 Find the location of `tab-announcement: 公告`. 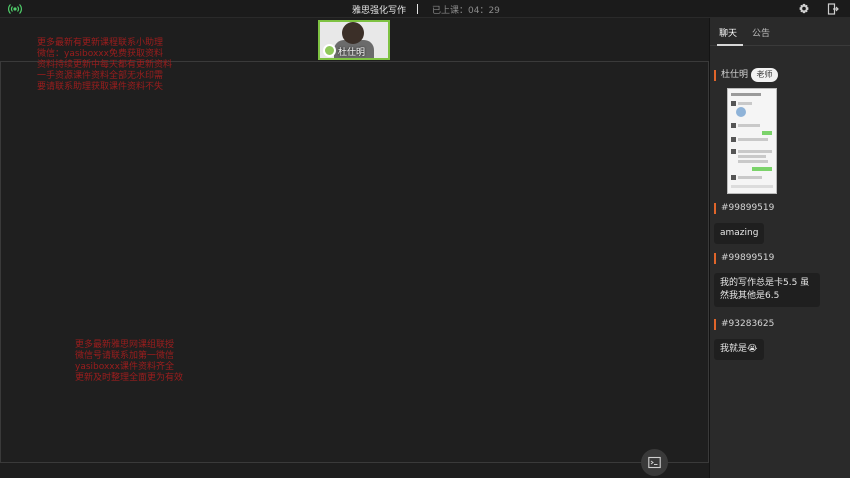

tab-announcement: 公告 is located at coordinates (761, 32).